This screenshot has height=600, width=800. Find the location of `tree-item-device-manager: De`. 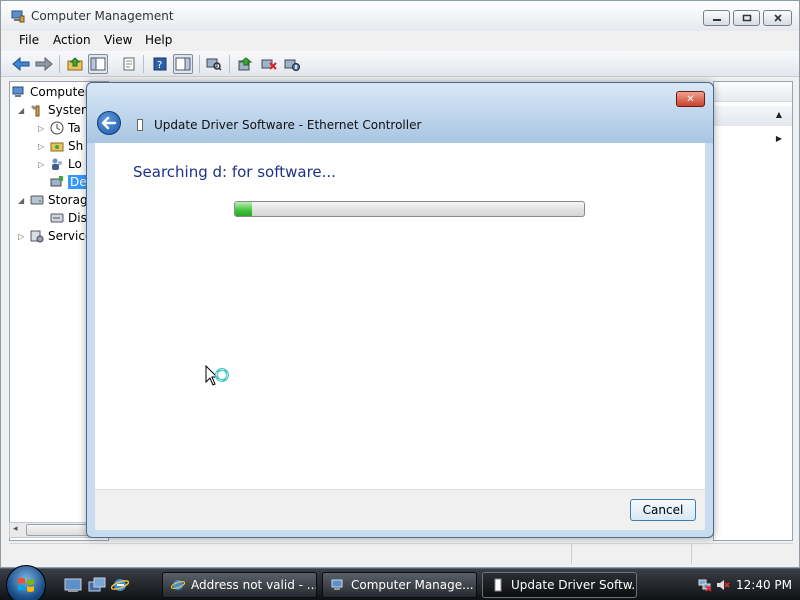

tree-item-device-manager: De is located at coordinates (69, 182).